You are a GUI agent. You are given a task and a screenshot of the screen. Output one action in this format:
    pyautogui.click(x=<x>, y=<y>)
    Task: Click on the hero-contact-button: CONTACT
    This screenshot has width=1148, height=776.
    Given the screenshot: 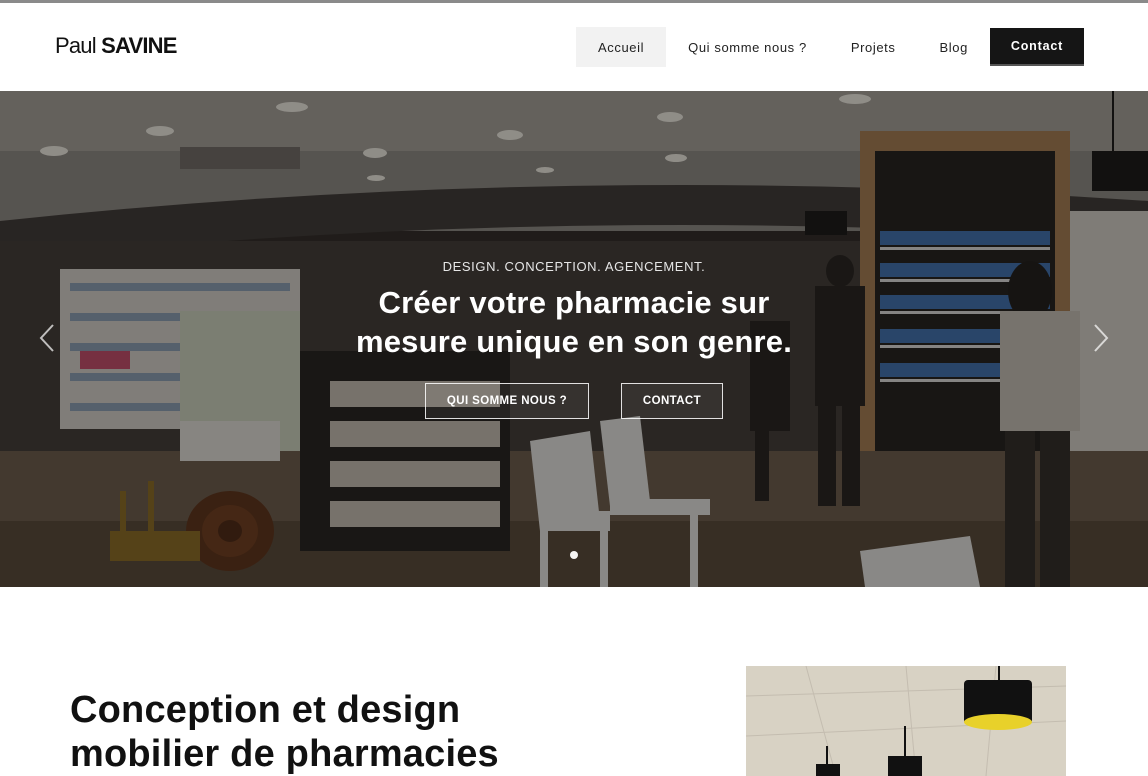 What is the action you would take?
    pyautogui.click(x=672, y=401)
    